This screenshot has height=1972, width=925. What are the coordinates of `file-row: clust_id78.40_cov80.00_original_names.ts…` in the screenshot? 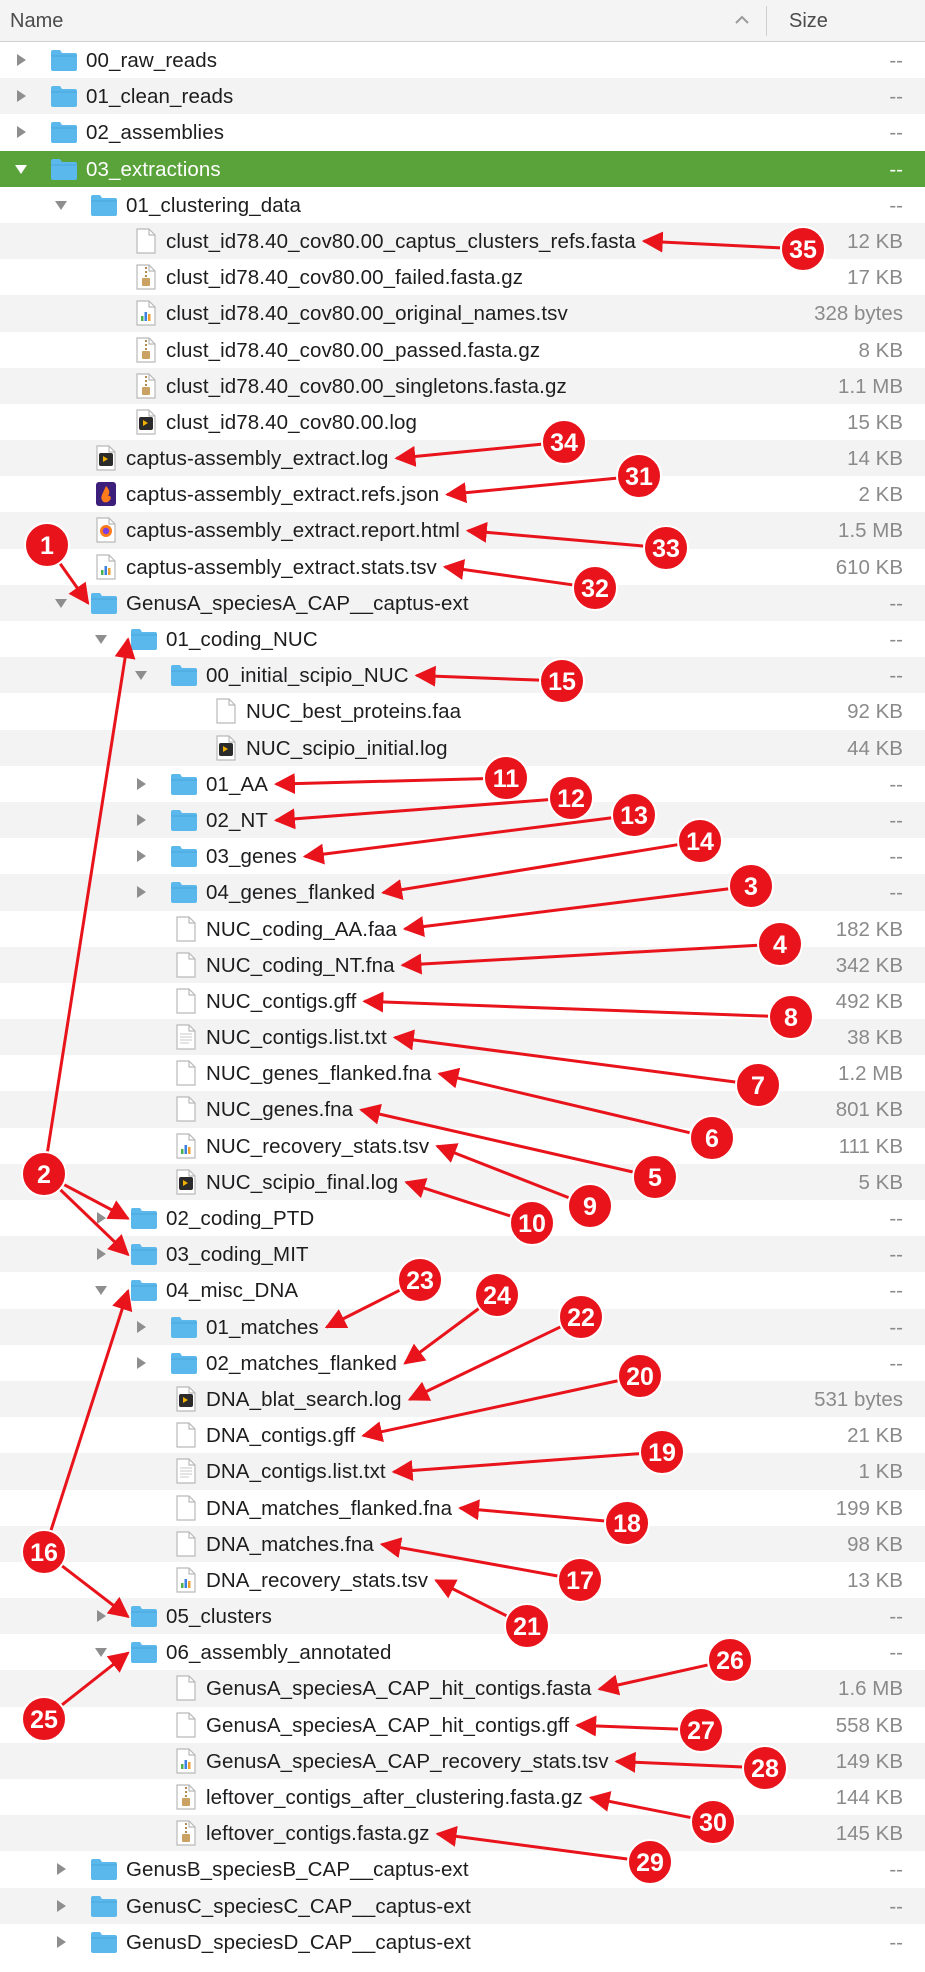 It's located at (462, 313).